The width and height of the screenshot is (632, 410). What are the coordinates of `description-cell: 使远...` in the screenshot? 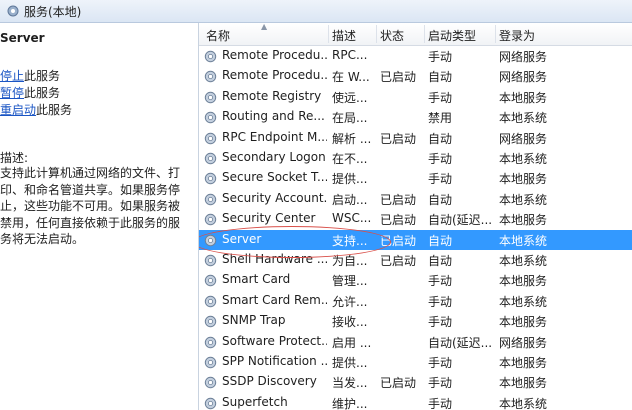 It's located at (350, 97).